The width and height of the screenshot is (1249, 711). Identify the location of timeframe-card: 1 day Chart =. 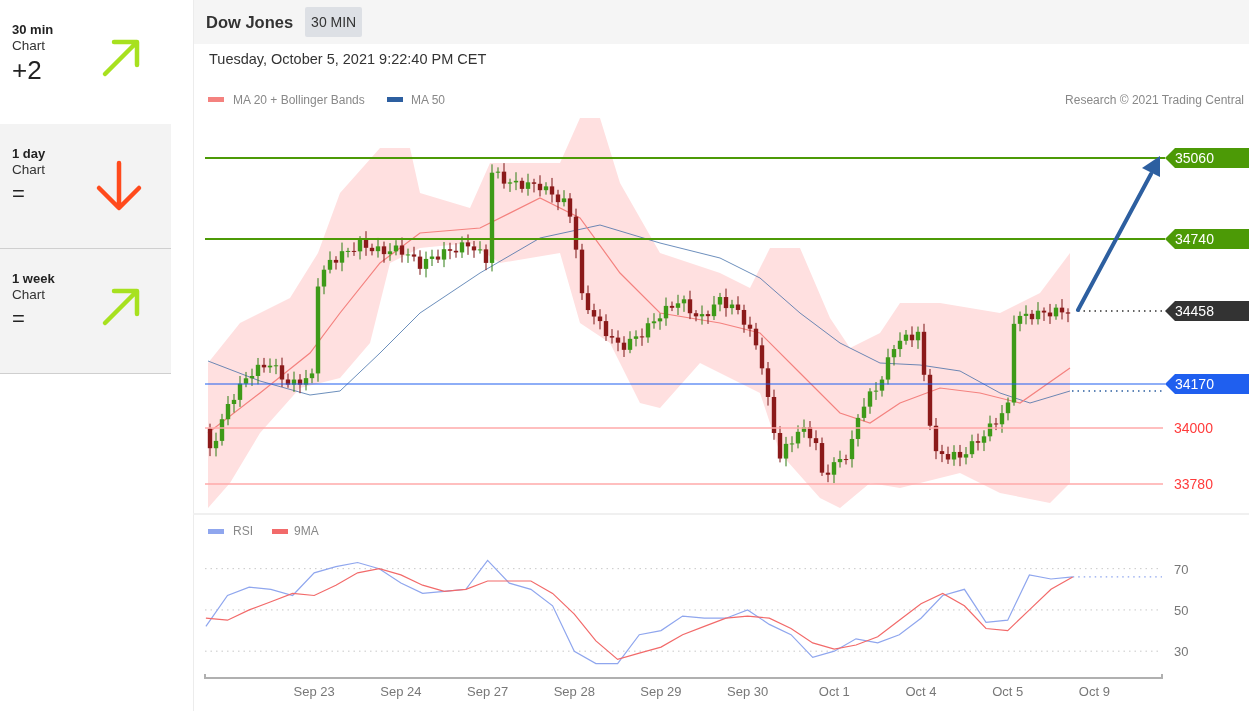
(85, 186).